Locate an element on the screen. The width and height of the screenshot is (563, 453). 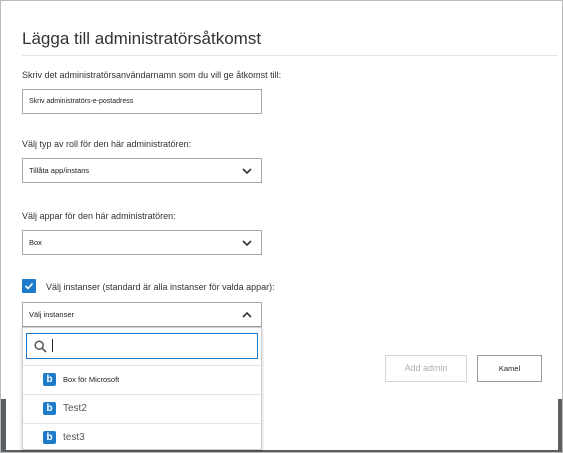
checkmark-icon is located at coordinates (29, 286).